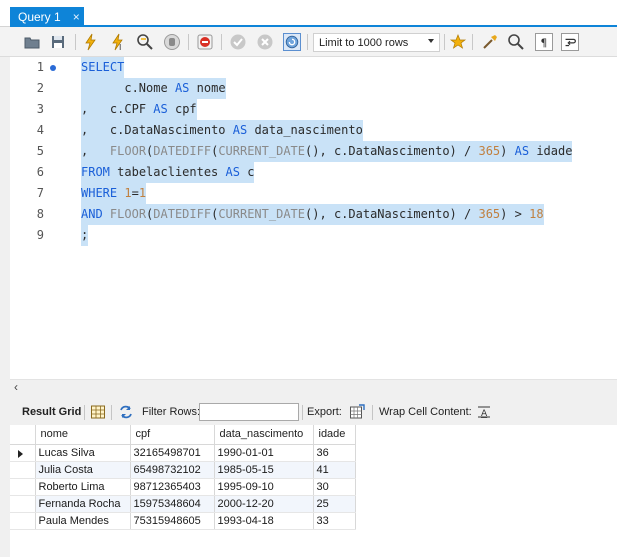  I want to click on autocommit-toggle-icon, so click(292, 42).